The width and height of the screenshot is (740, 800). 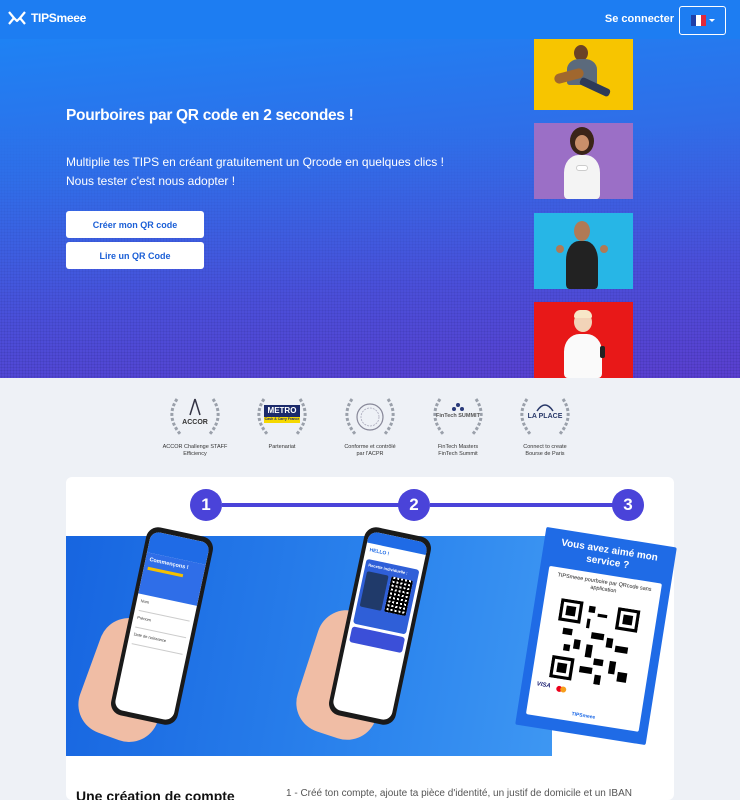 I want to click on award-caption-line: FinTech Summit, so click(x=458, y=454).